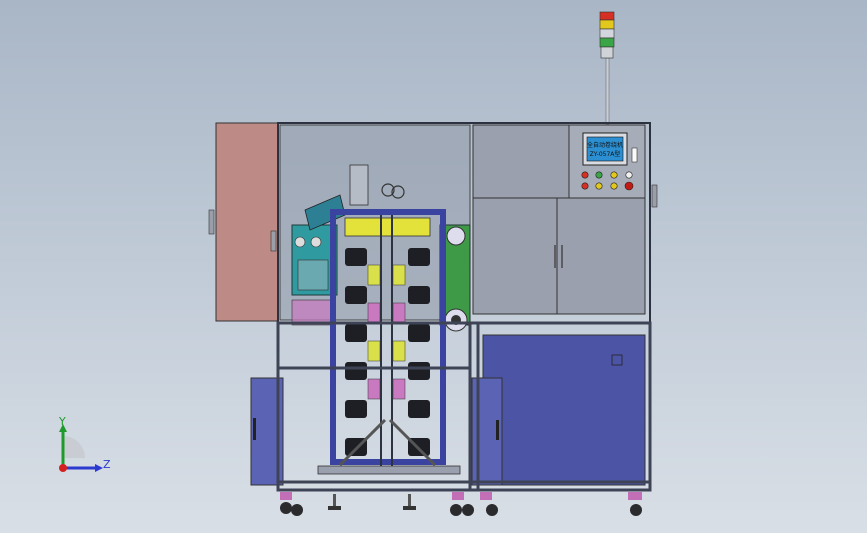 This screenshot has height=533, width=867. Describe the element at coordinates (629, 186) in the screenshot. I see `emergency-stop-button` at that location.